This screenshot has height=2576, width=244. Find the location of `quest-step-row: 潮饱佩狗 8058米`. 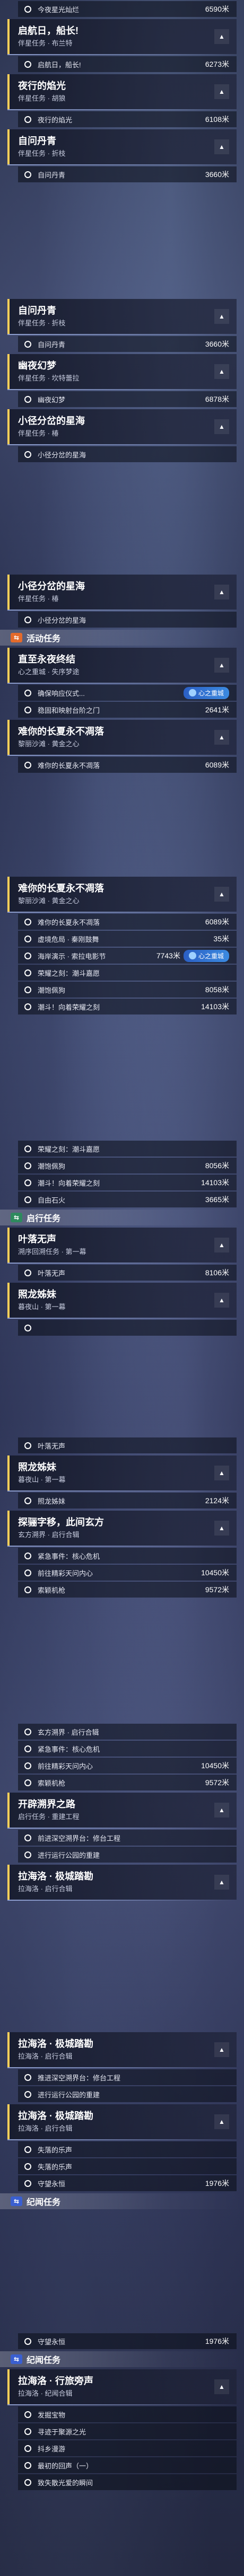

quest-step-row: 潮饱佩狗 8058米 is located at coordinates (128, 990).